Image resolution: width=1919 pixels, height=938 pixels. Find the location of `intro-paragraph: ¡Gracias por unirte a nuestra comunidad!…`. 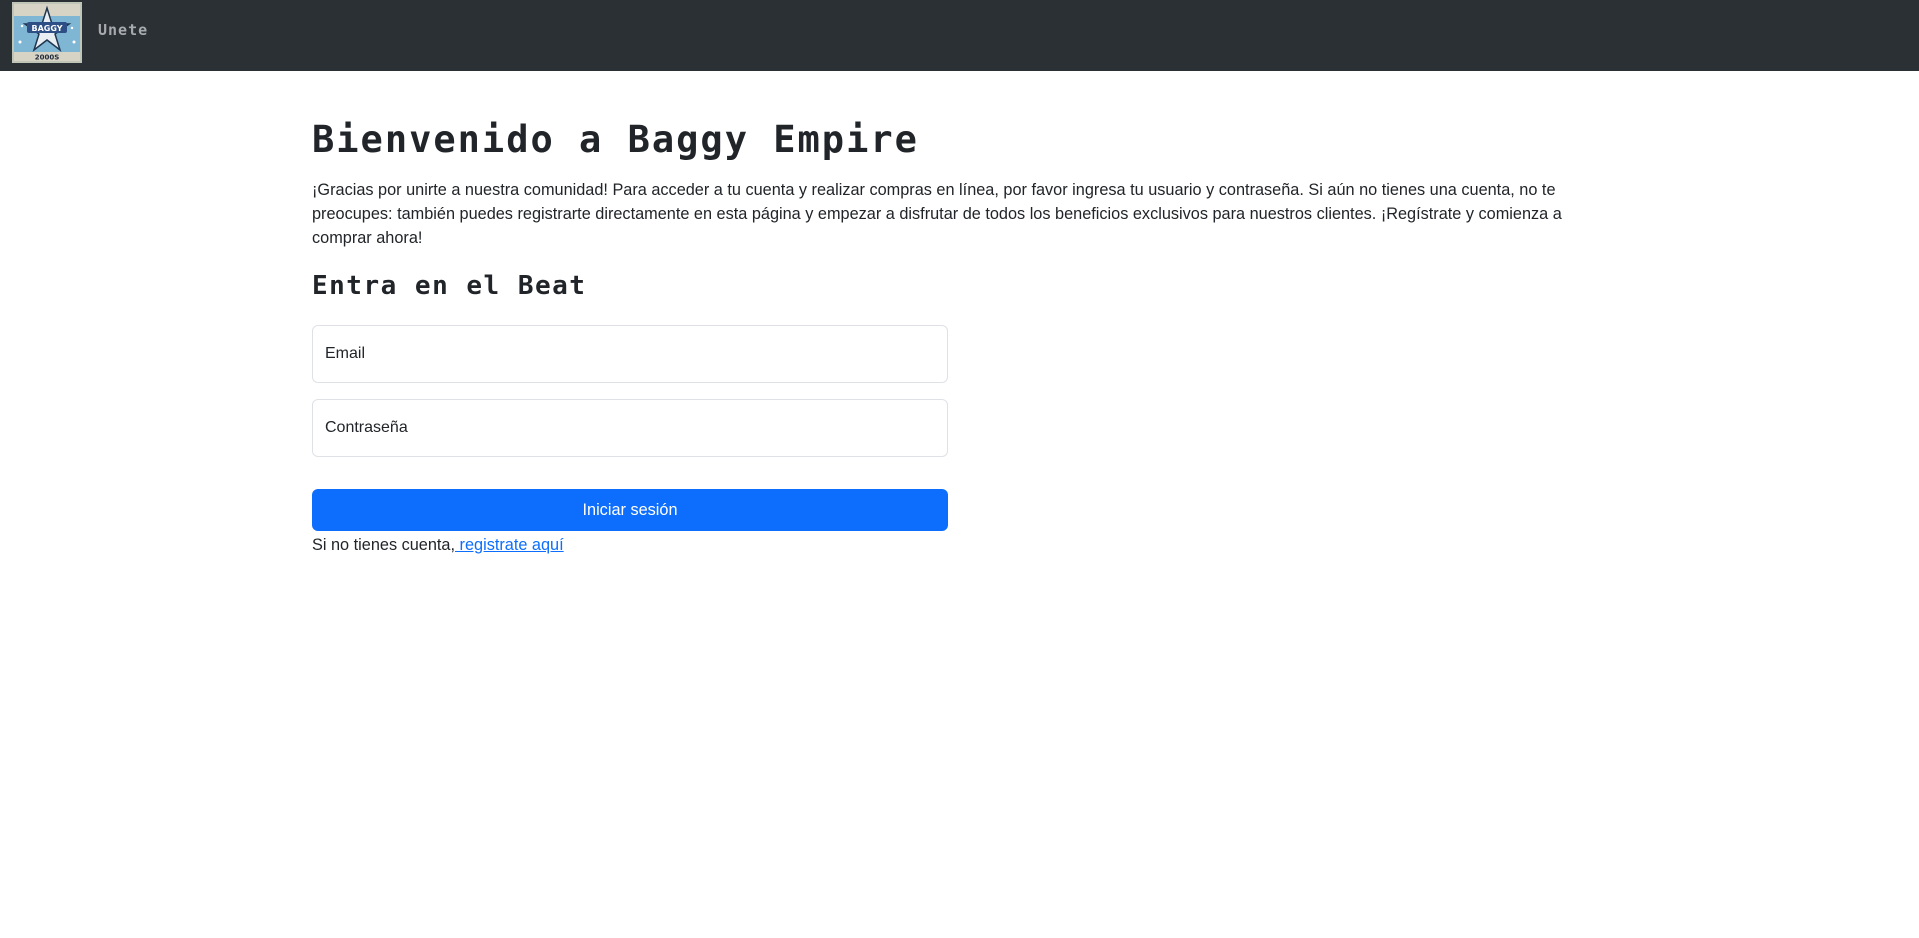

intro-paragraph: ¡Gracias por unirte a nuestra comunidad!… is located at coordinates (937, 214).